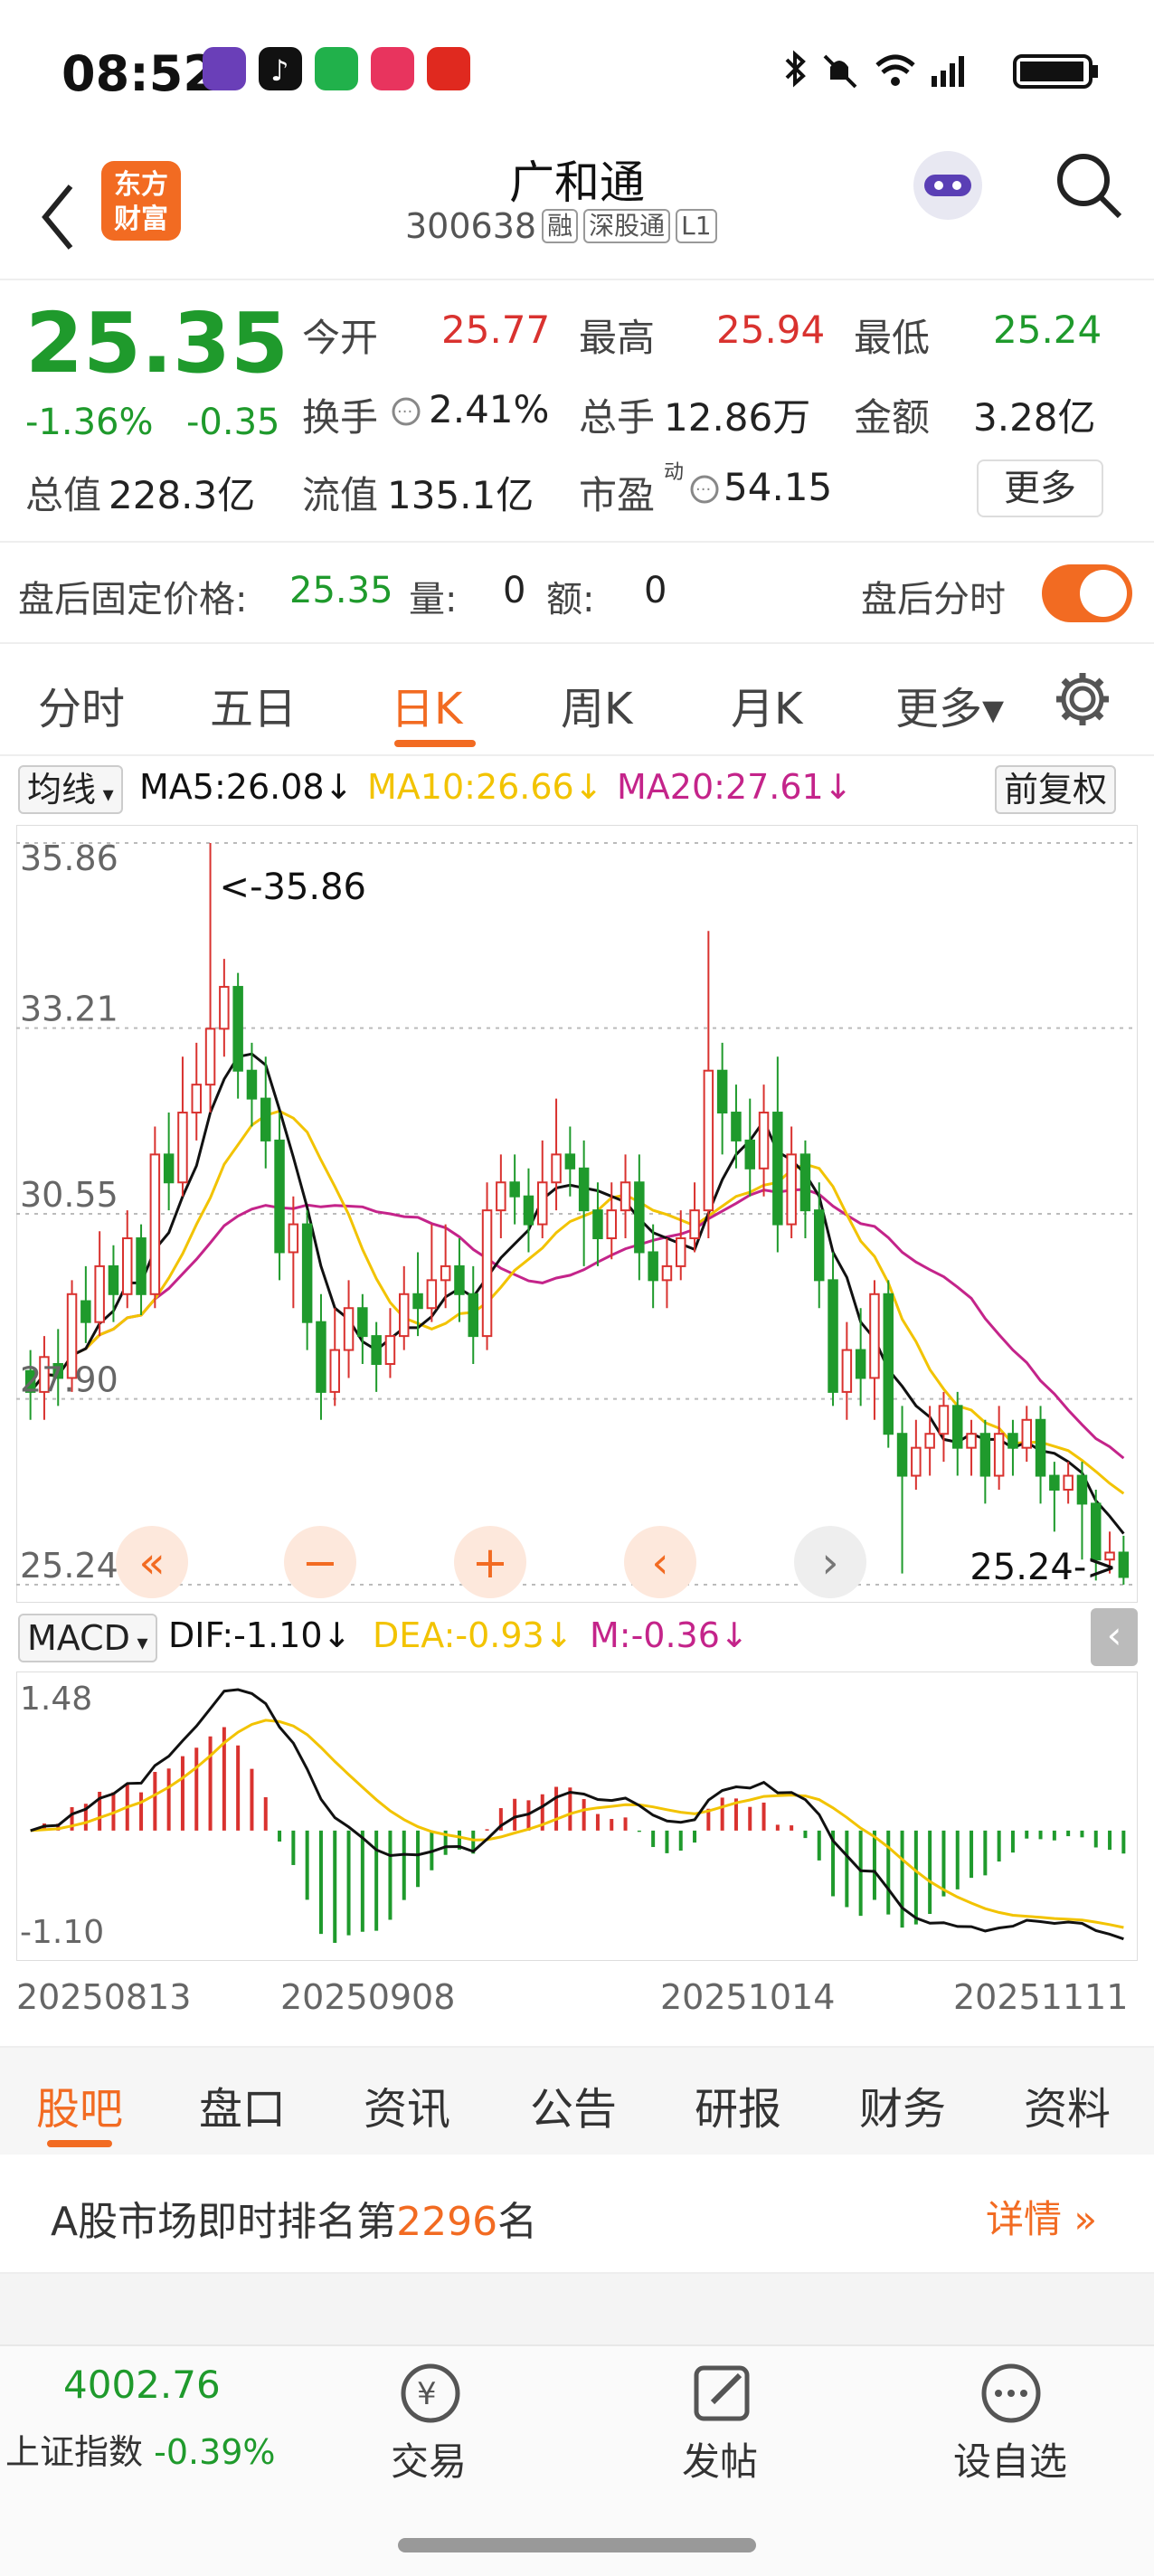 This screenshot has height=2576, width=1154. What do you see at coordinates (340, 495) in the screenshot?
I see `float-label: 流值` at bounding box center [340, 495].